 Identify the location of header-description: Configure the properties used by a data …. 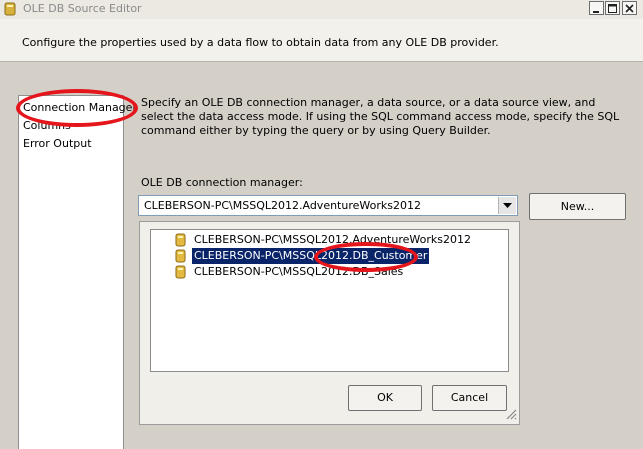
(260, 42).